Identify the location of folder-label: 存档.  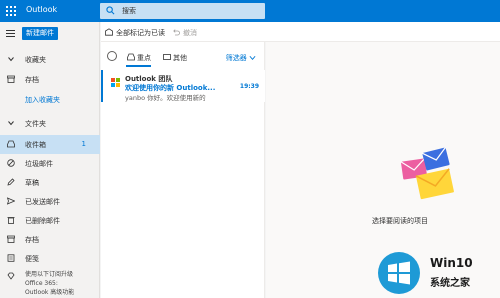
(32, 240).